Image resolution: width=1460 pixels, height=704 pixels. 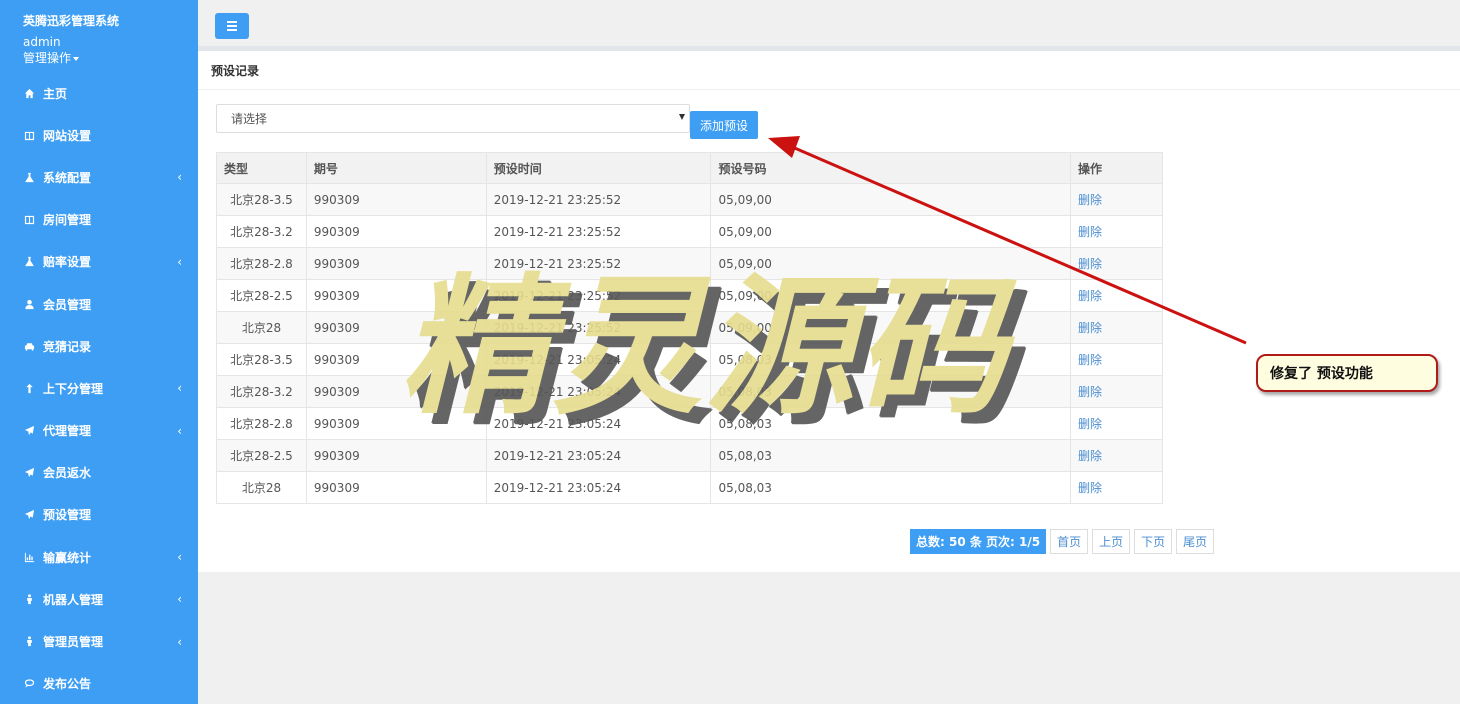 I want to click on admin-ops-dropdown: 管理操作, so click(x=110, y=58).